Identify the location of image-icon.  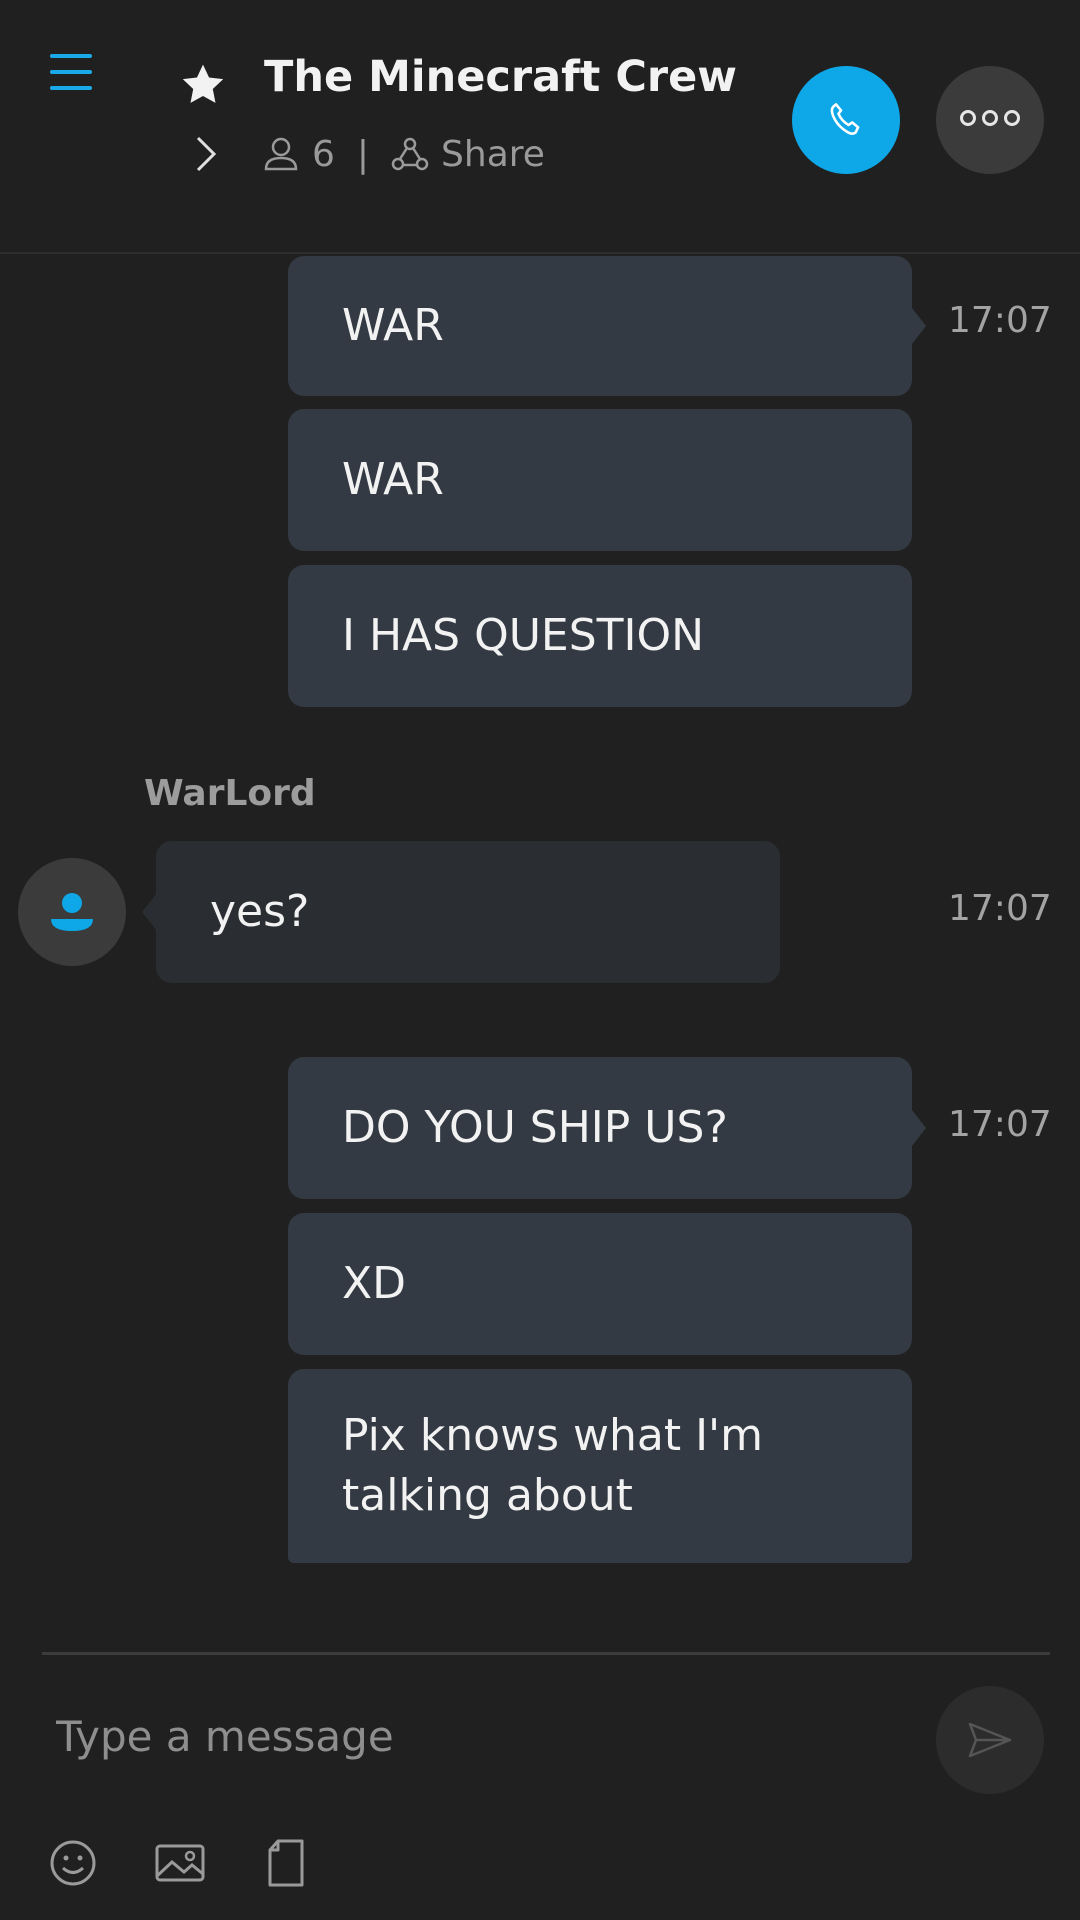
(180, 1863).